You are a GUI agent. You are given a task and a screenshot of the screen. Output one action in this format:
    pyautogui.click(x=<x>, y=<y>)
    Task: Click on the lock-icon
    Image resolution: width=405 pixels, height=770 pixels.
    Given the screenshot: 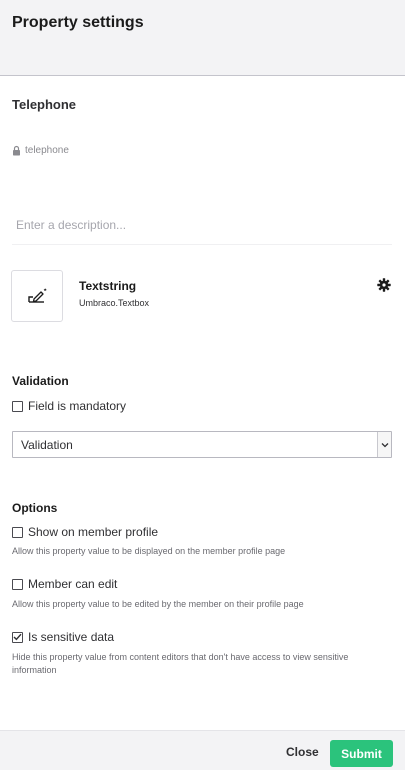 What is the action you would take?
    pyautogui.click(x=16, y=150)
    